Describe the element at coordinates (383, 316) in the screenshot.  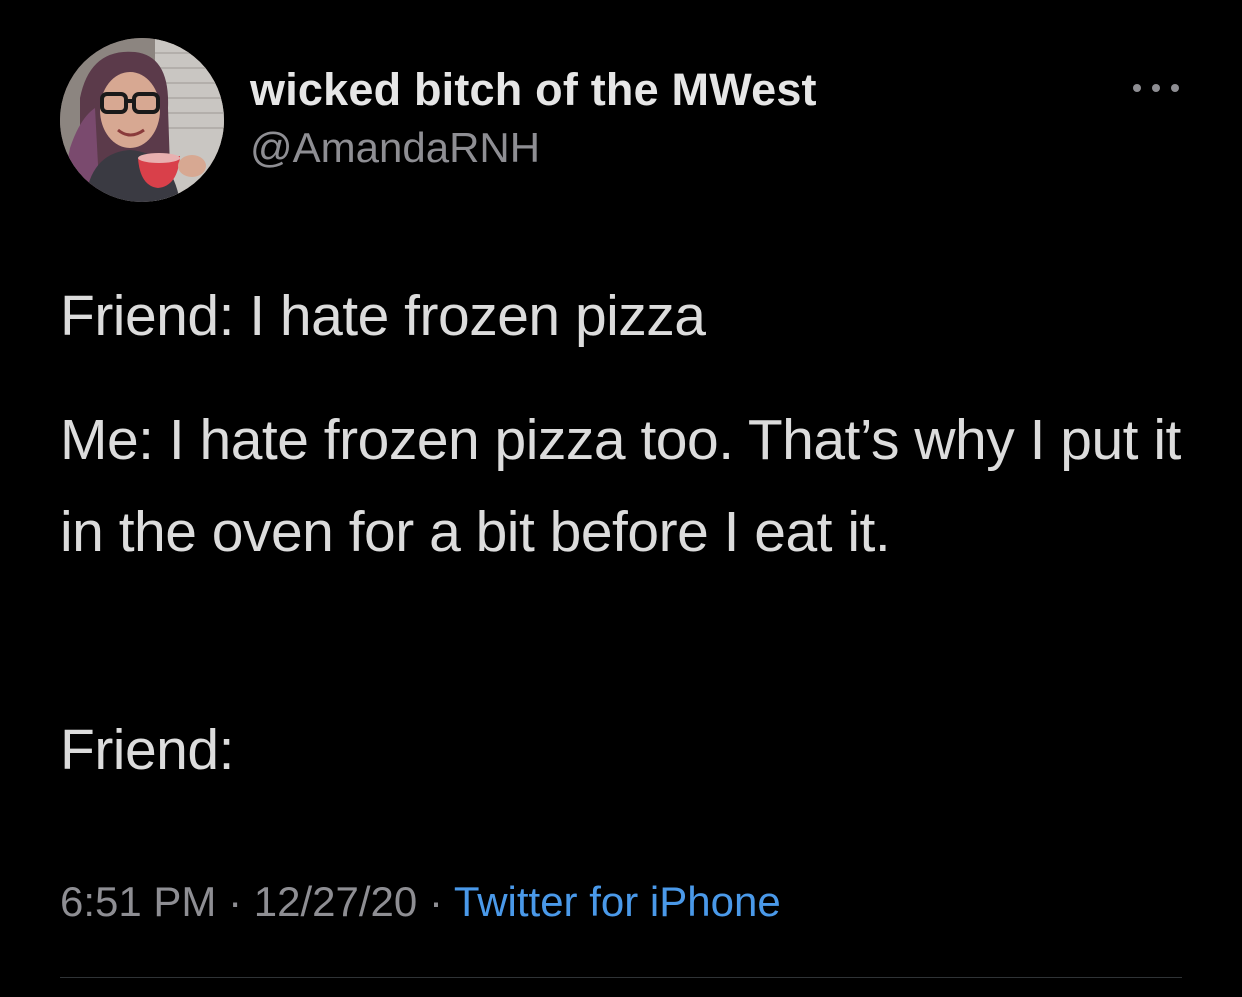
I see `tweet-paragraph: Friend: I hate frozen pizza` at that location.